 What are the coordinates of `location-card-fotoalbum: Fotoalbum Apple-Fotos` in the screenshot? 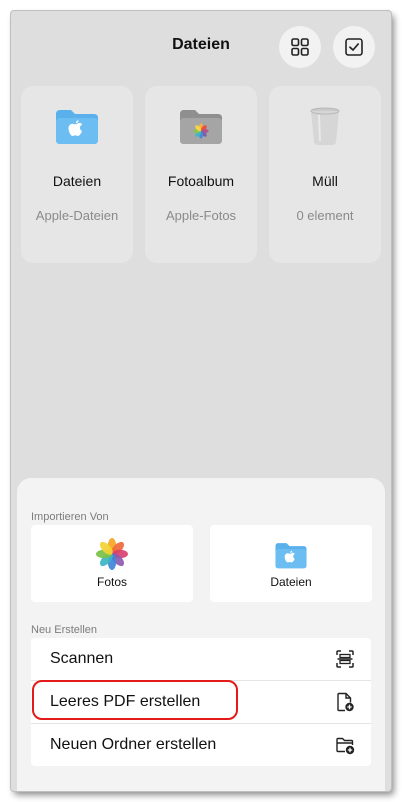 It's located at (201, 174).